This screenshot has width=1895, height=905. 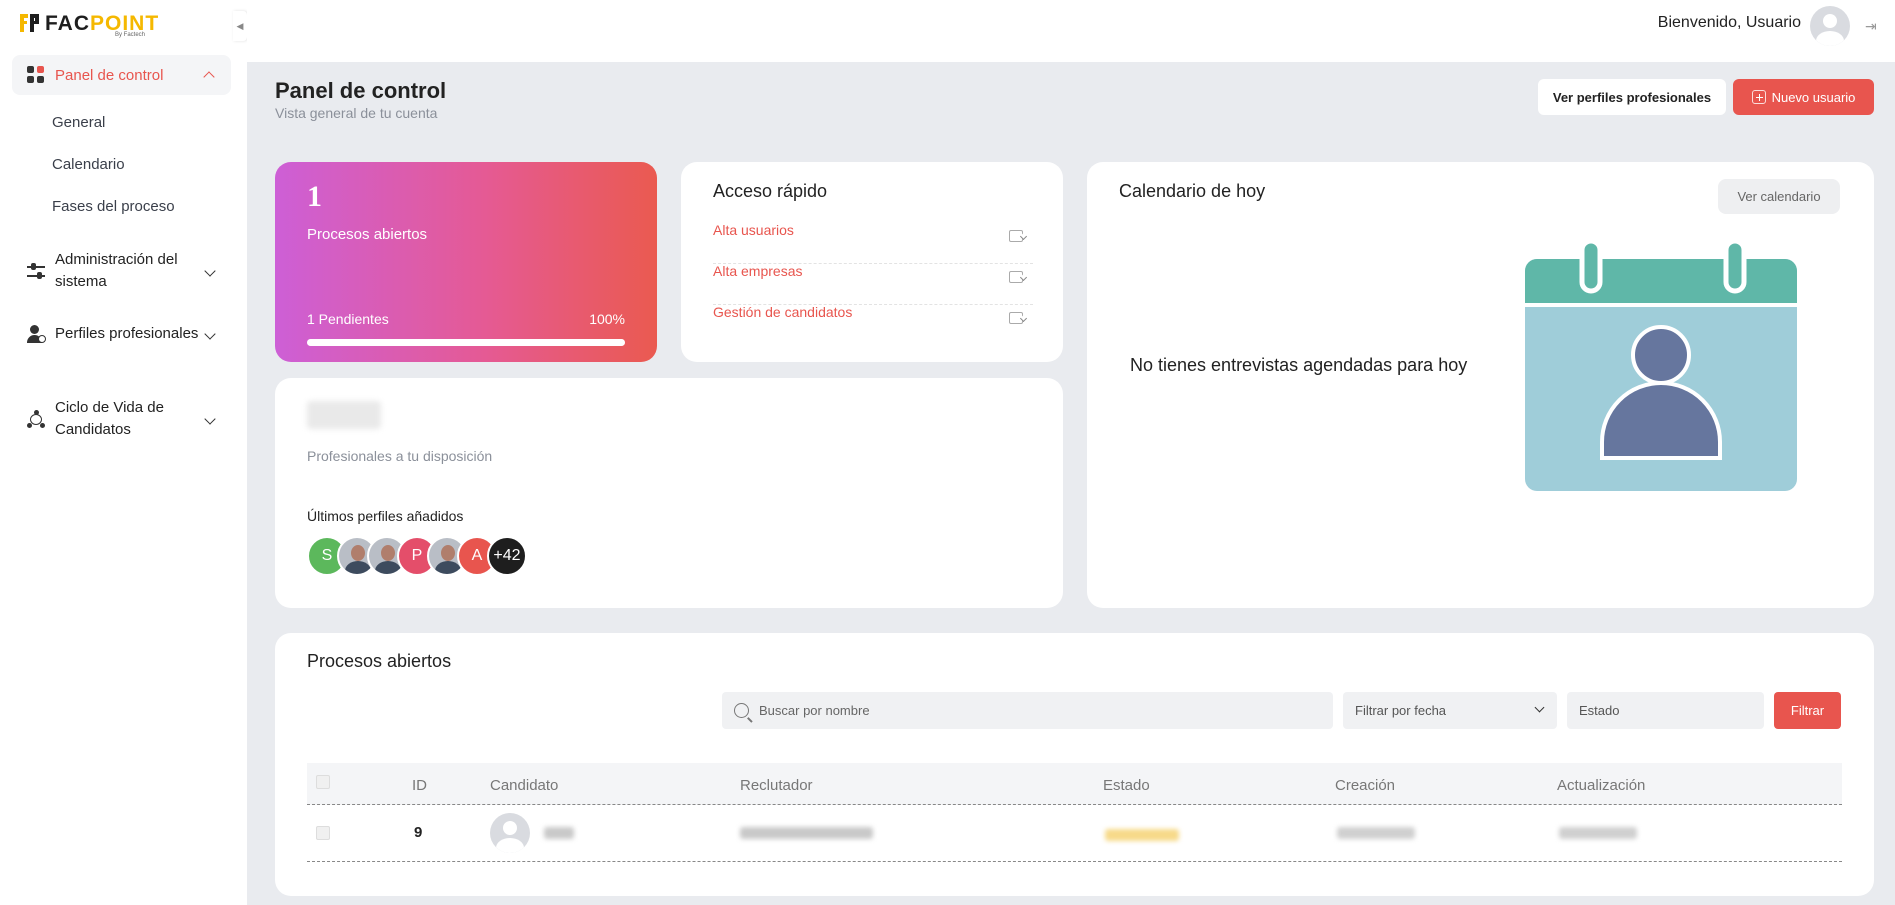 I want to click on search-placeholder: Buscar por nombre, so click(x=814, y=710).